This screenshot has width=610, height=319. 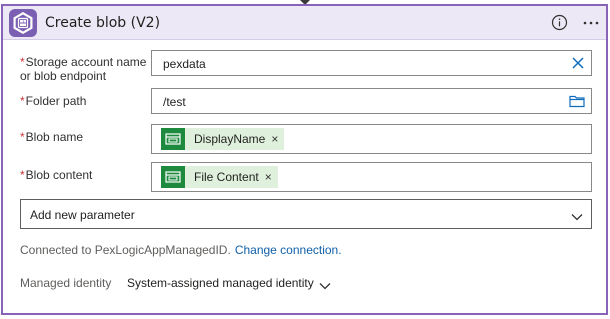 What do you see at coordinates (304, 23) in the screenshot?
I see `card-header: Create blob (V2)` at bounding box center [304, 23].